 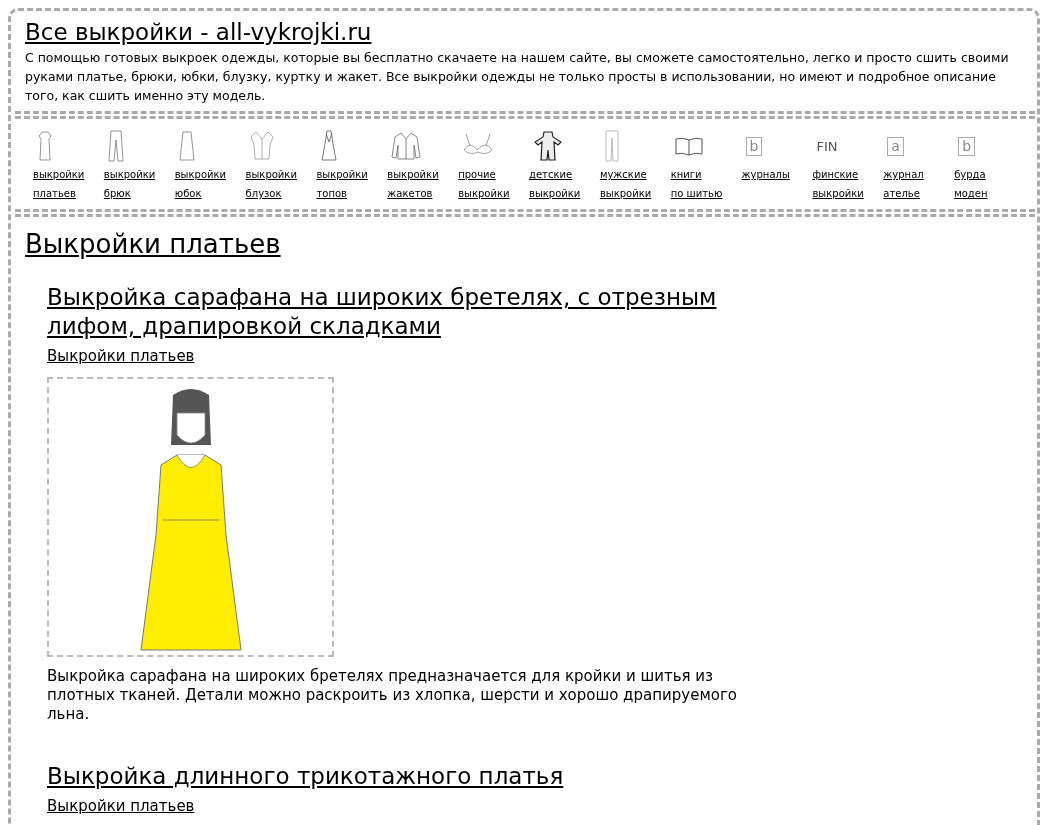 I want to click on magazine-icon: a, so click(x=895, y=146).